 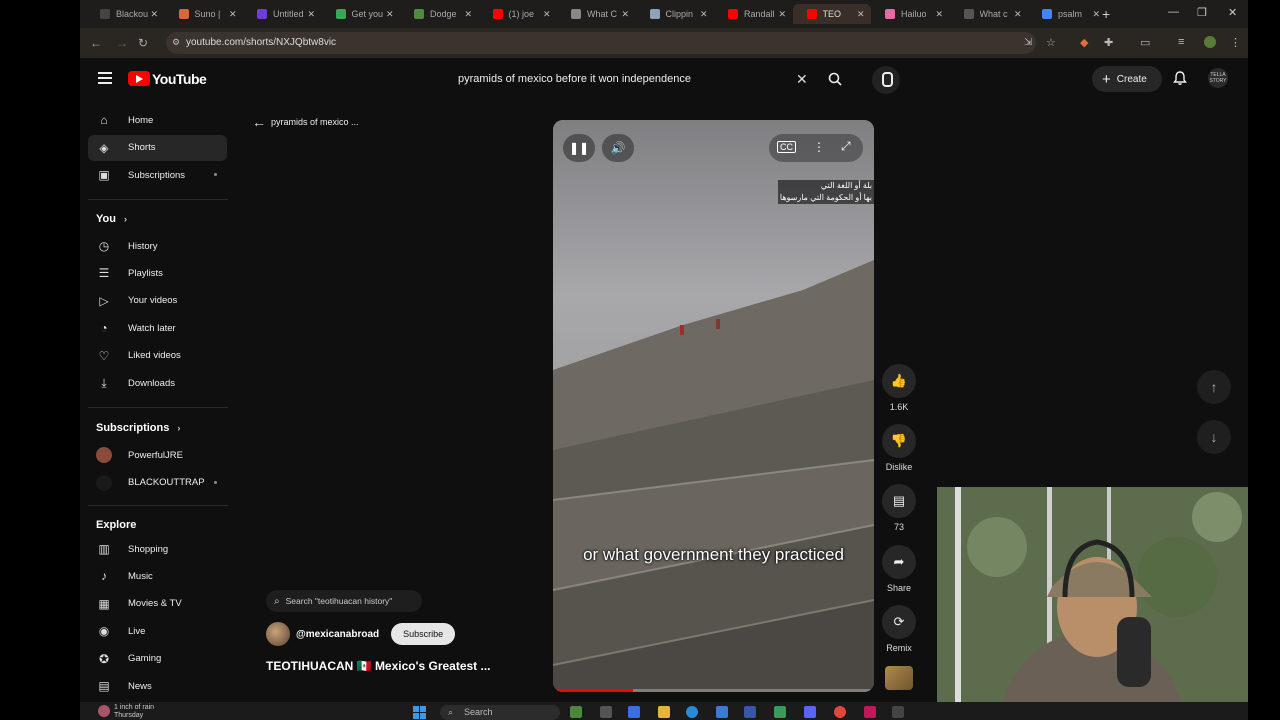 What do you see at coordinates (989, 14) in the screenshot?
I see `browser-tab: What c ✕` at bounding box center [989, 14].